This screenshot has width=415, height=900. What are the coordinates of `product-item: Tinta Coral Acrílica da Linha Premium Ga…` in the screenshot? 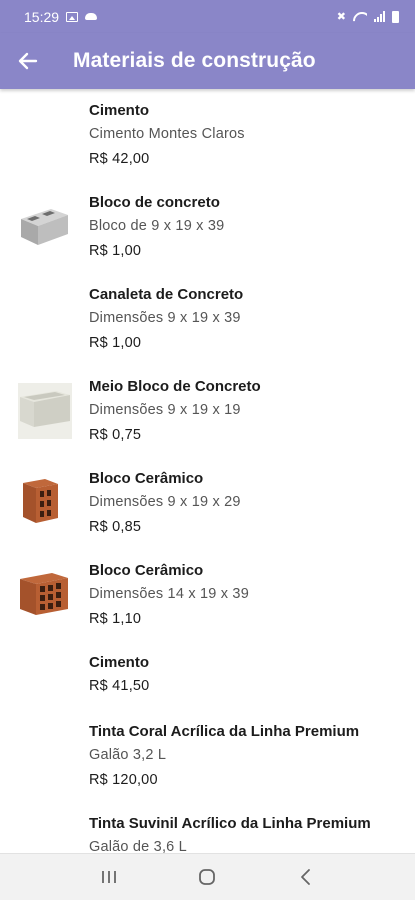 It's located at (207, 756).